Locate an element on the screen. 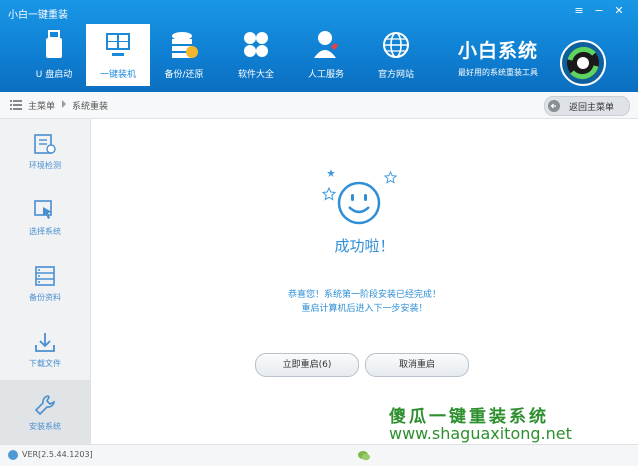  sidebar-item-backup-data: 备份资料 is located at coordinates (45, 283).